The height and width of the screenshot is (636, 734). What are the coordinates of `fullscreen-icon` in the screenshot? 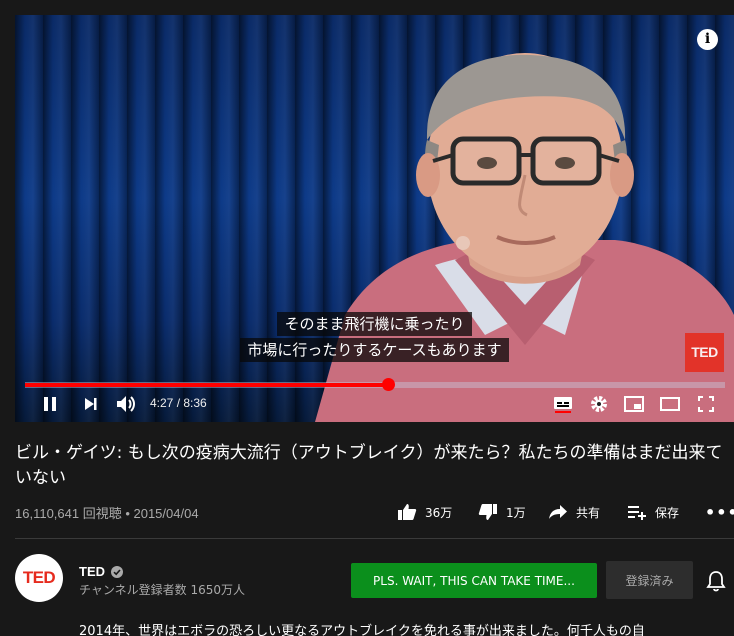 It's located at (706, 404).